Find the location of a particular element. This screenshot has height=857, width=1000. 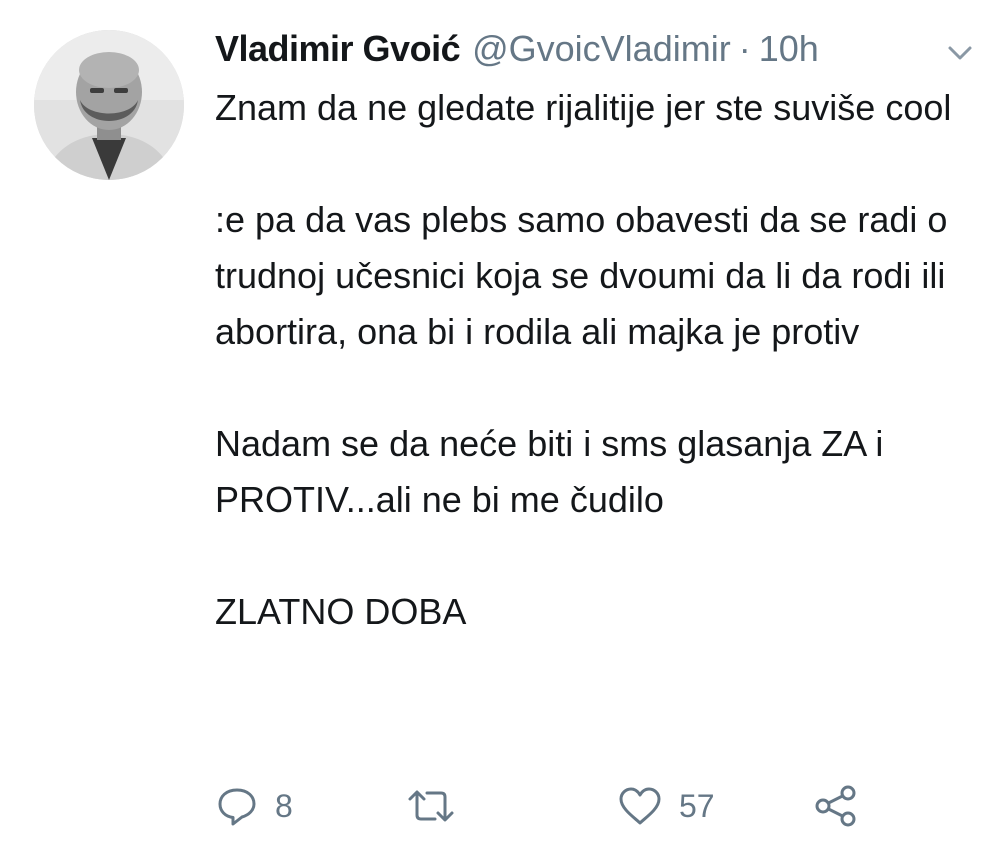

heart-icon is located at coordinates (640, 806).